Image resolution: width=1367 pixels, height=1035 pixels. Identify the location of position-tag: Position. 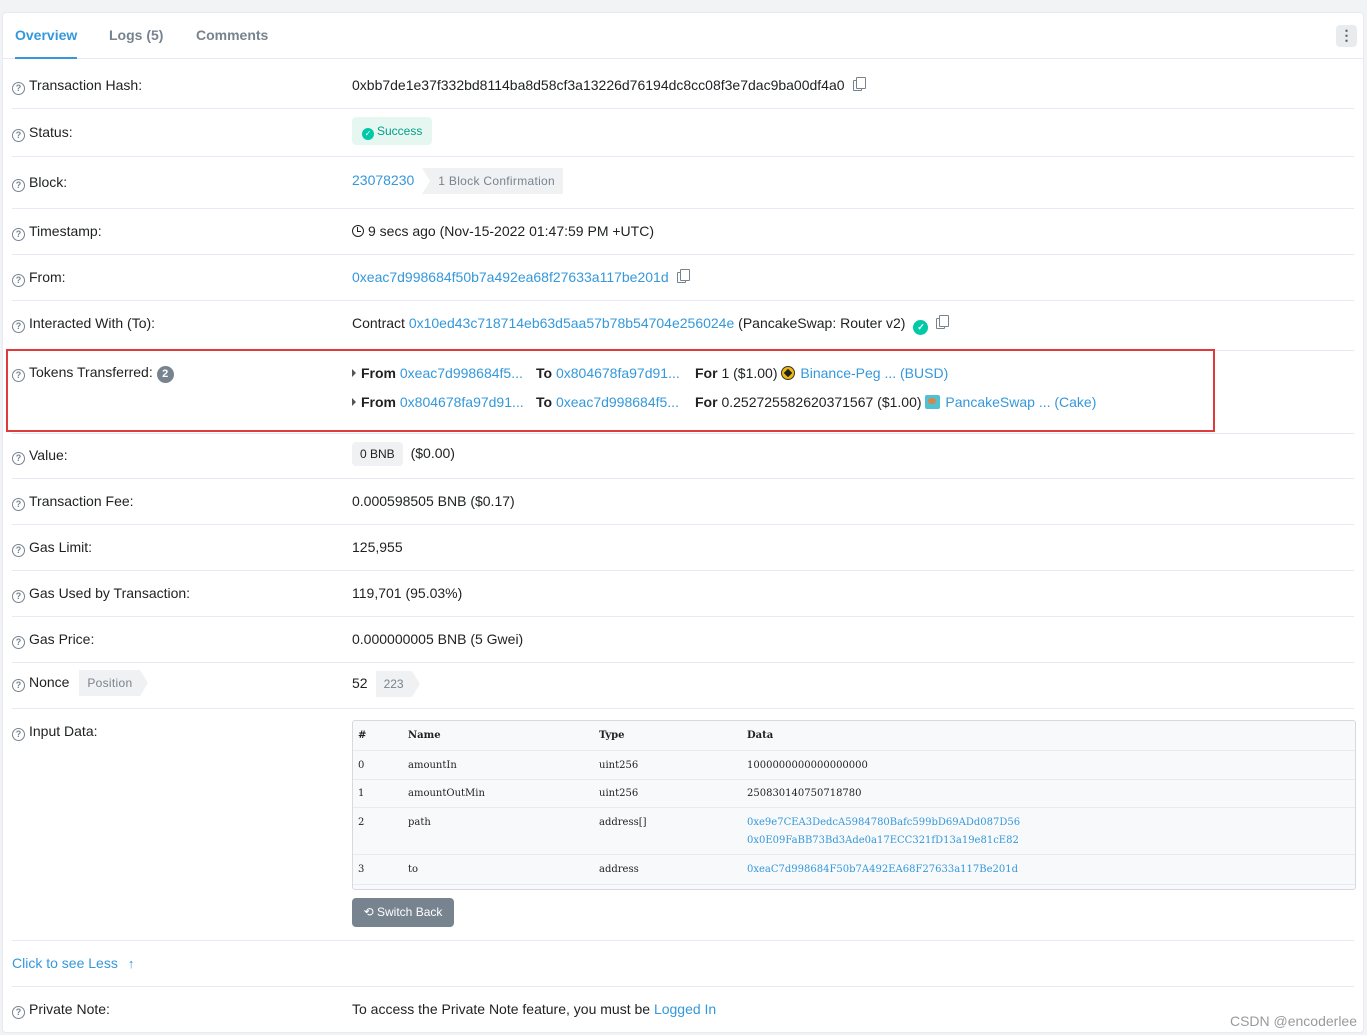
(114, 683).